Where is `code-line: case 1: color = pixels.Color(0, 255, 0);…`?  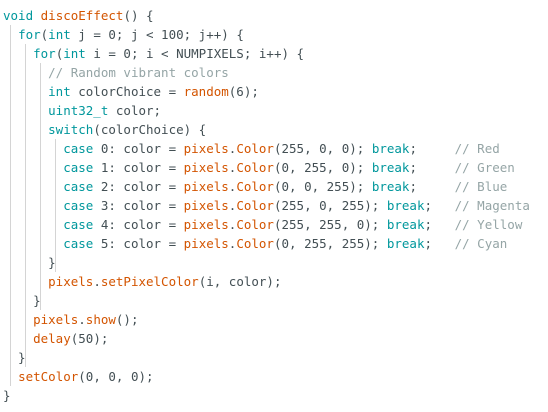
code-line: case 1: color = pixels.Color(0, 255, 0);… is located at coordinates (259, 167).